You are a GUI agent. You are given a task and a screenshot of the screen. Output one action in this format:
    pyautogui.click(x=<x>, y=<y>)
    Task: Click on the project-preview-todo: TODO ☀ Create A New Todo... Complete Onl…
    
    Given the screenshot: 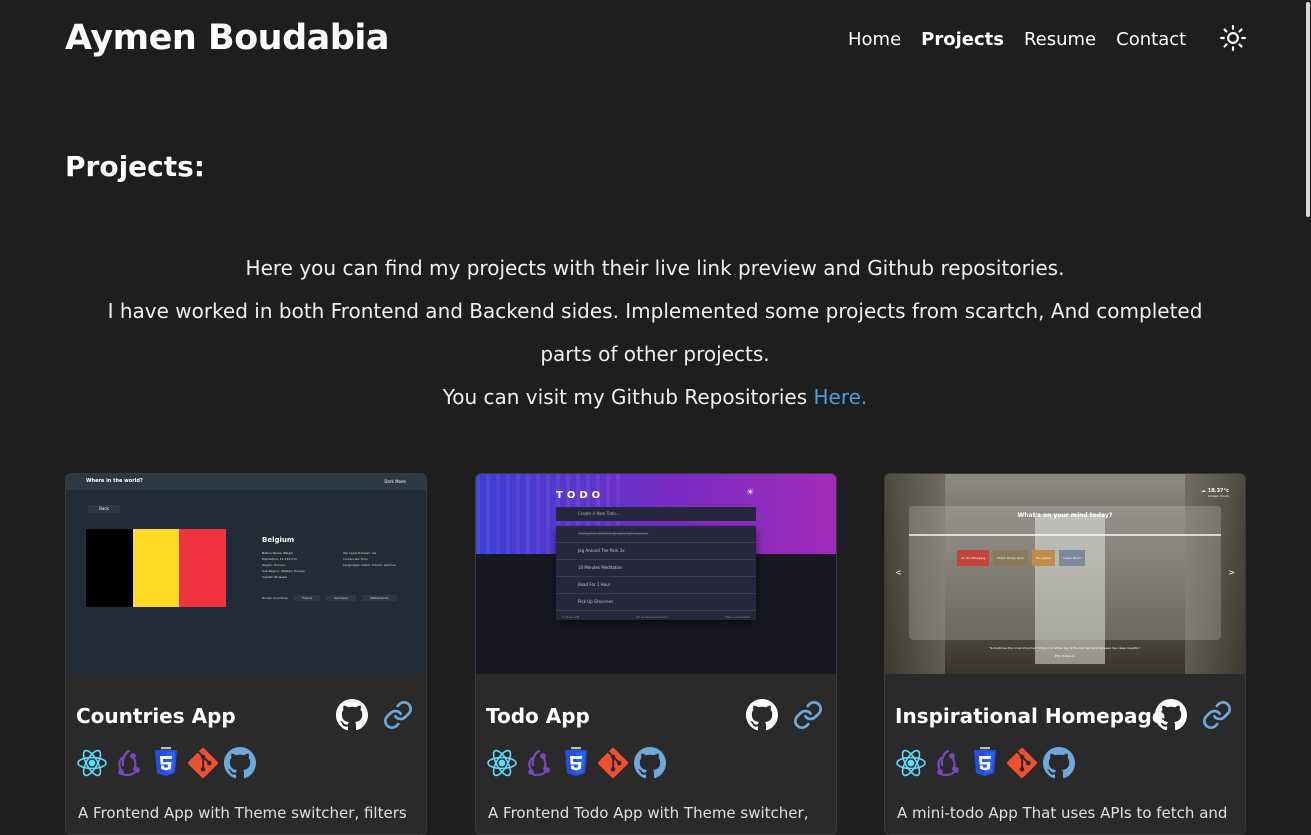 What is the action you would take?
    pyautogui.click(x=656, y=574)
    